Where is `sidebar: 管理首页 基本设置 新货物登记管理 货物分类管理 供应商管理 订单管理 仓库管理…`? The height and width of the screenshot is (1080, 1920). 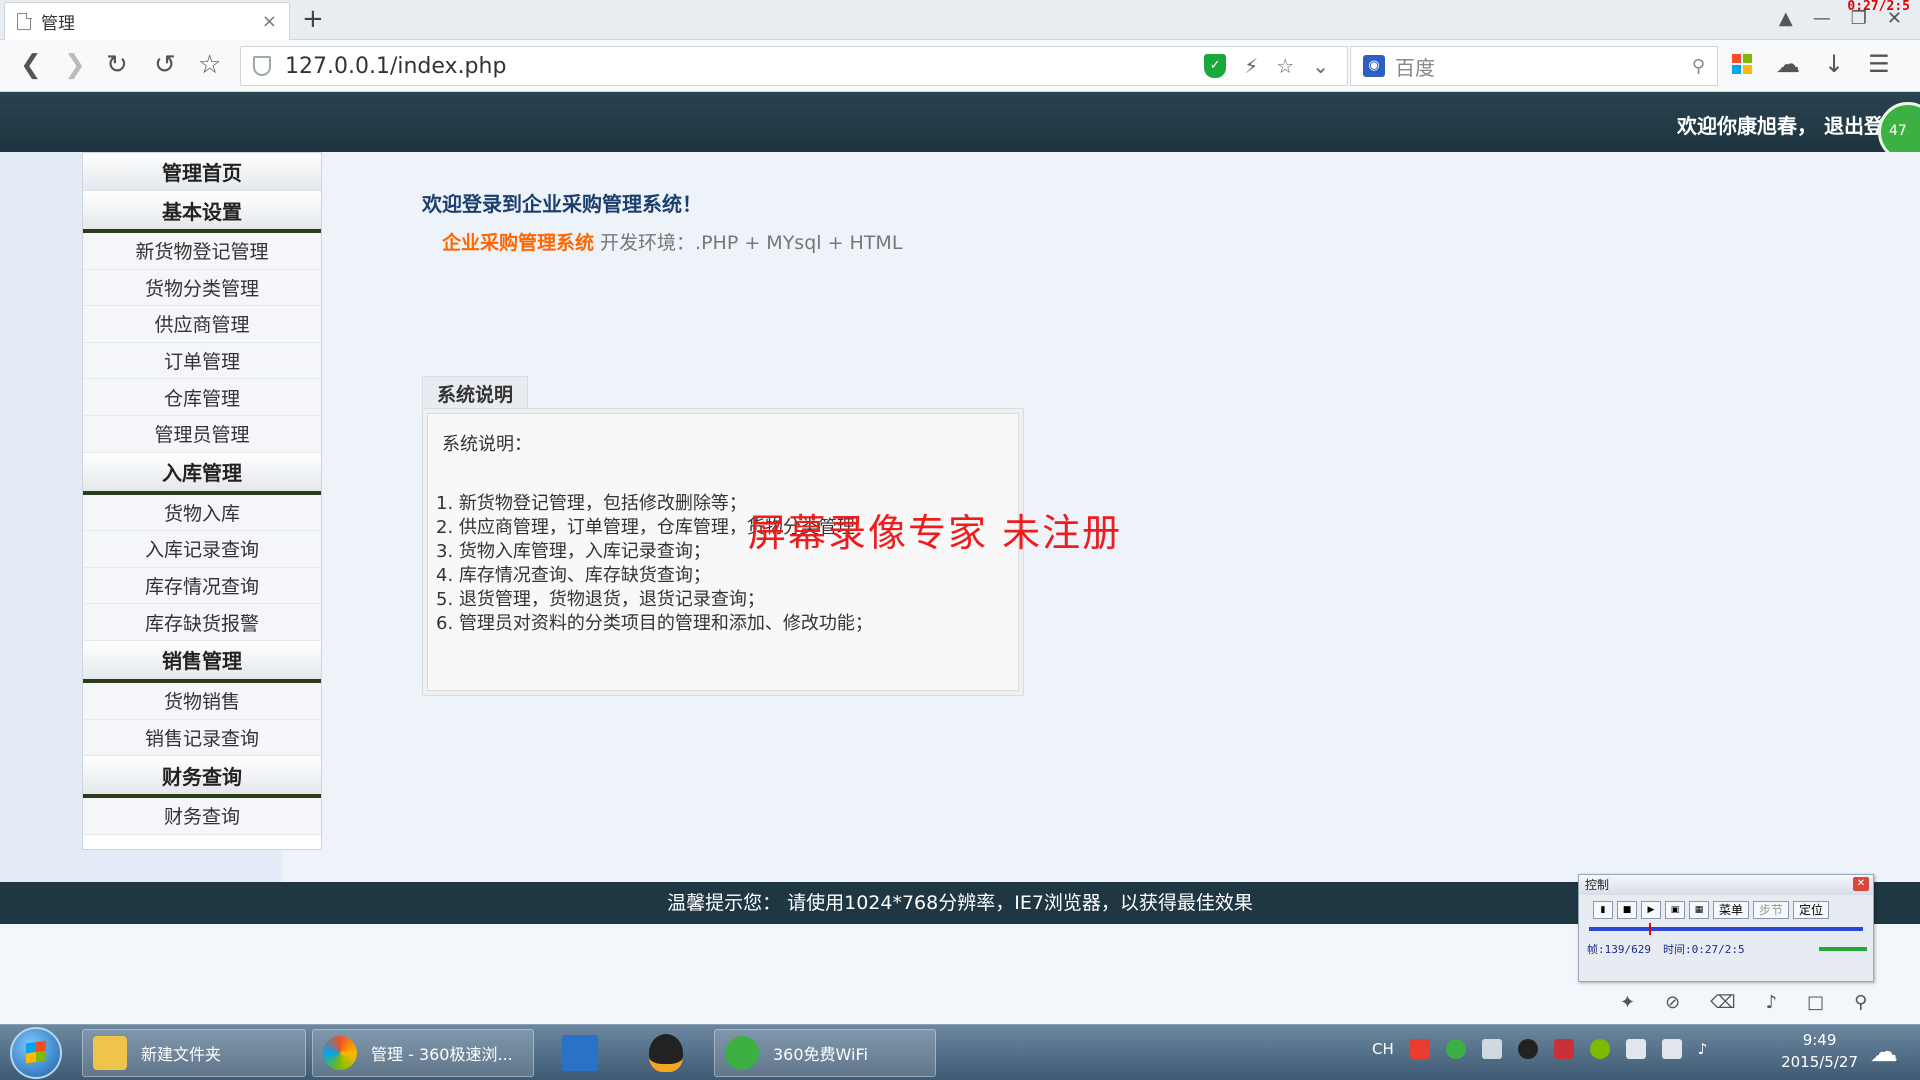
sidebar: 管理首页 基本设置 新货物登记管理 货物分类管理 供应商管理 订单管理 仓库管理… is located at coordinates (202, 501).